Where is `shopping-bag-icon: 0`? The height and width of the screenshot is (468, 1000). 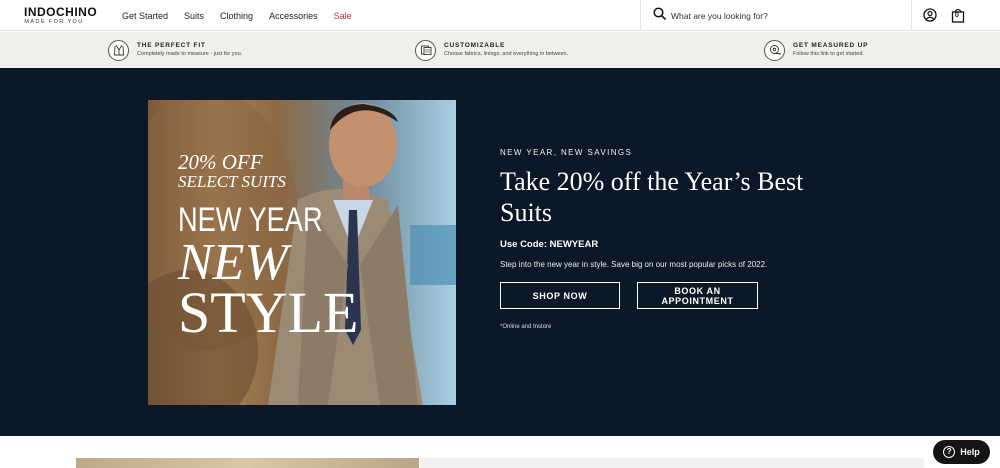 shopping-bag-icon: 0 is located at coordinates (958, 15).